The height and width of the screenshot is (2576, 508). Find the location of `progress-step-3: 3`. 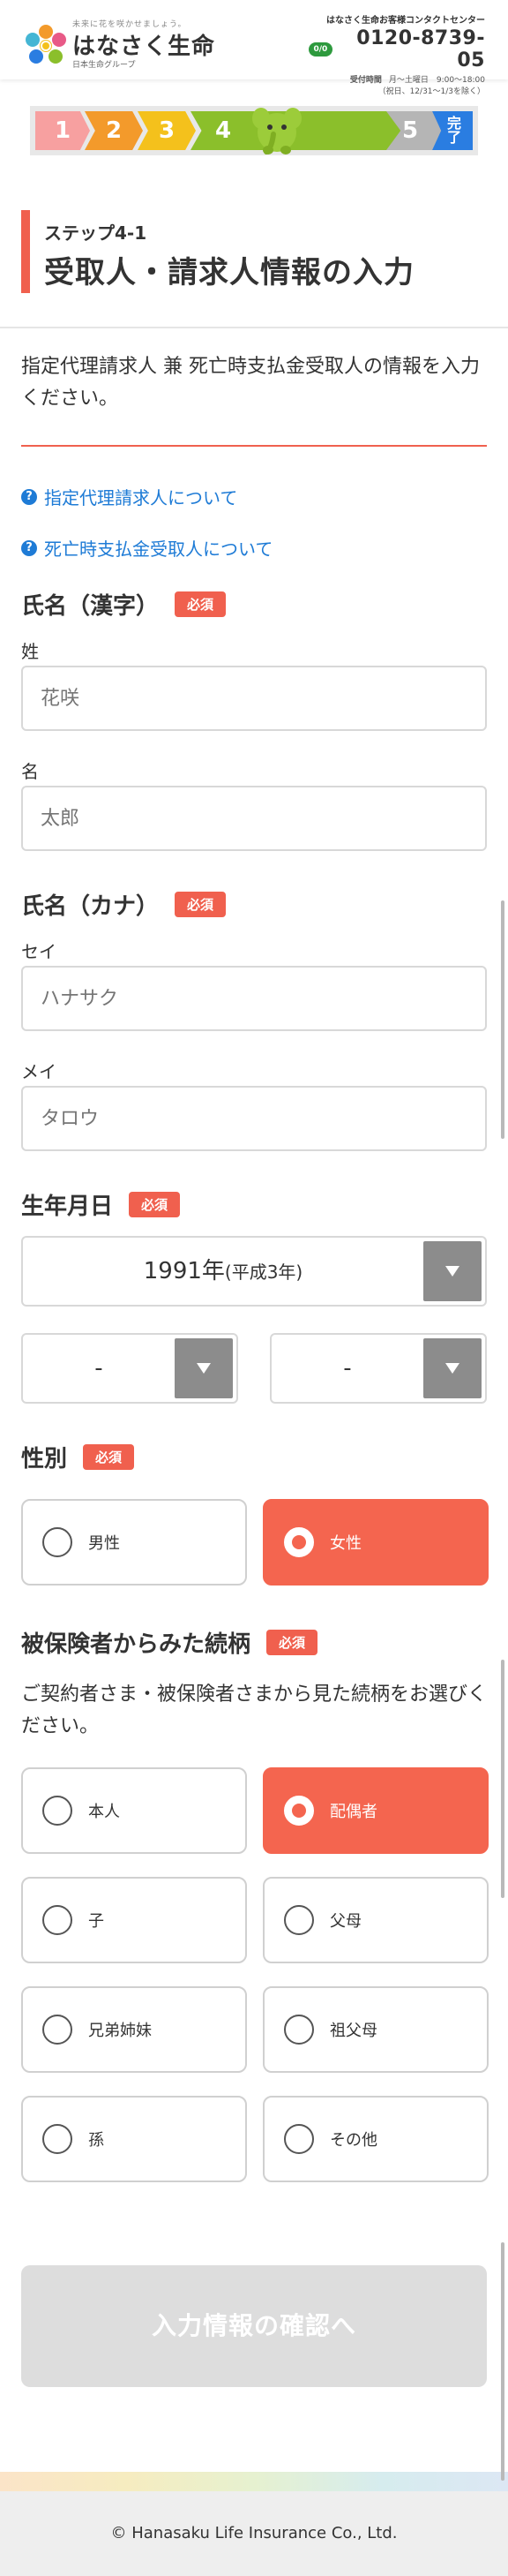

progress-step-3: 3 is located at coordinates (167, 131).